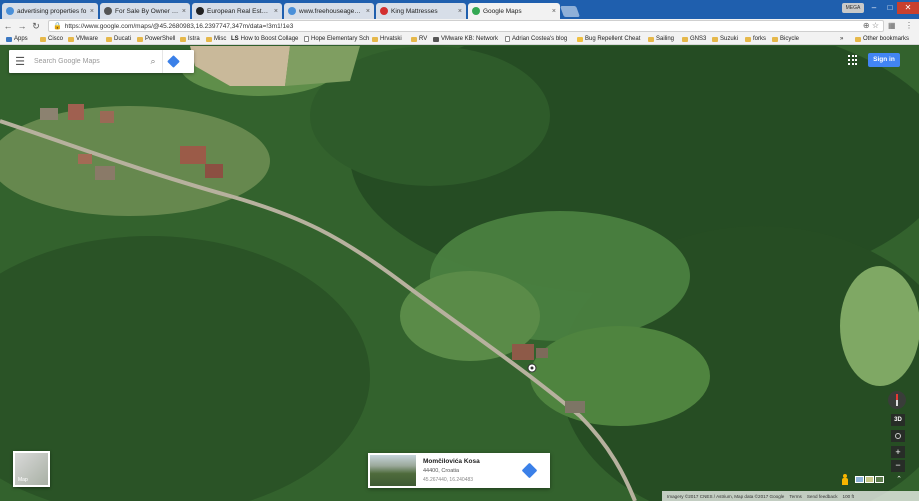 The height and width of the screenshot is (501, 919). Describe the element at coordinates (898, 452) in the screenshot. I see `zoom-in-button: +` at that location.